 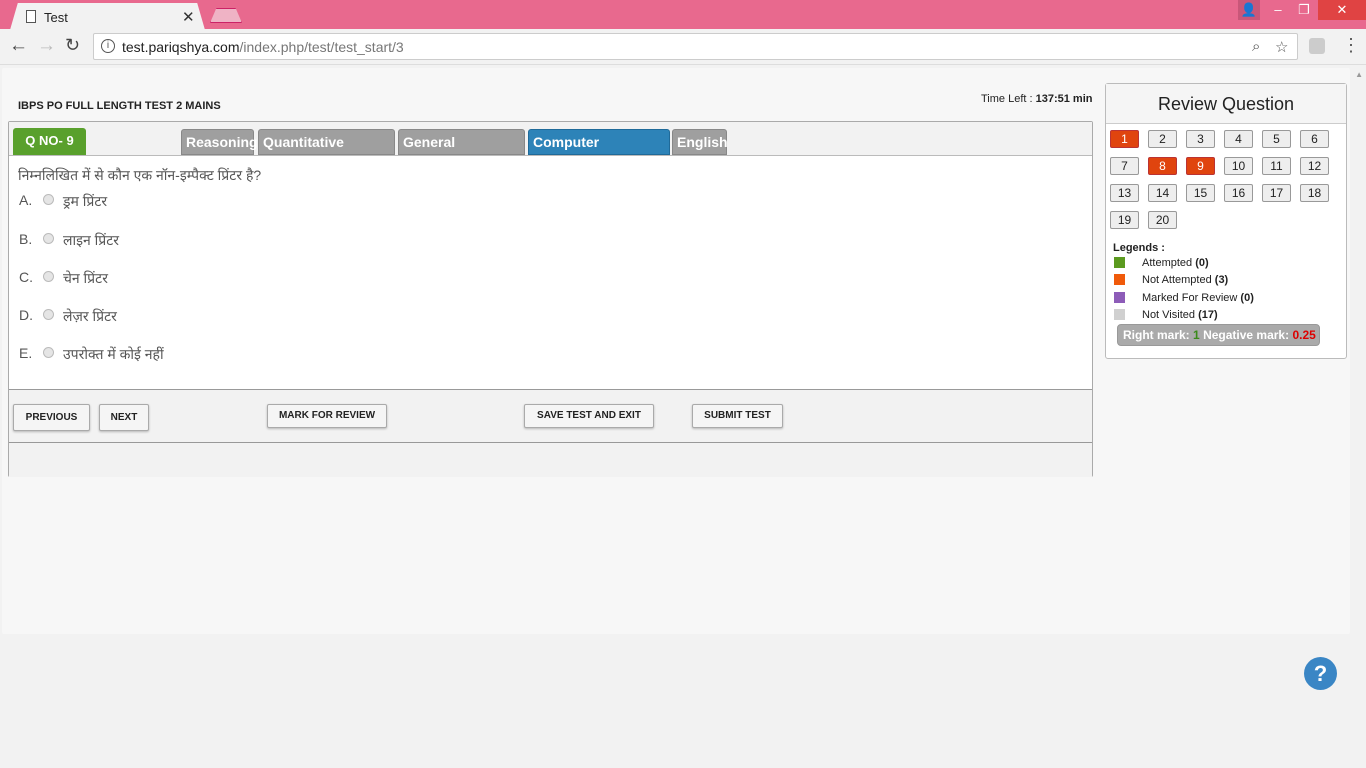 I want to click on tab-general-awareness: General Awareness, so click(x=461, y=152).